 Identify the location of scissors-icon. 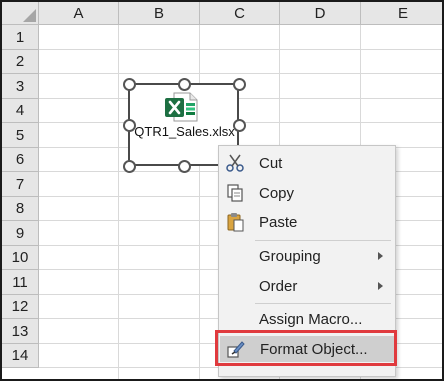
(235, 163).